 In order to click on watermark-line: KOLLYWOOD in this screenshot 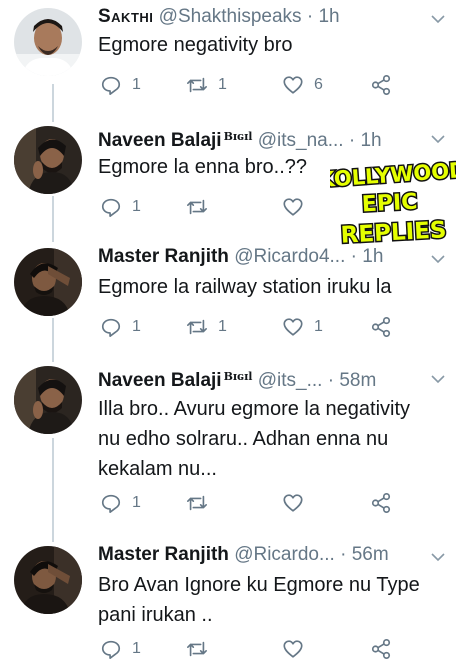, I will do `click(393, 175)`.